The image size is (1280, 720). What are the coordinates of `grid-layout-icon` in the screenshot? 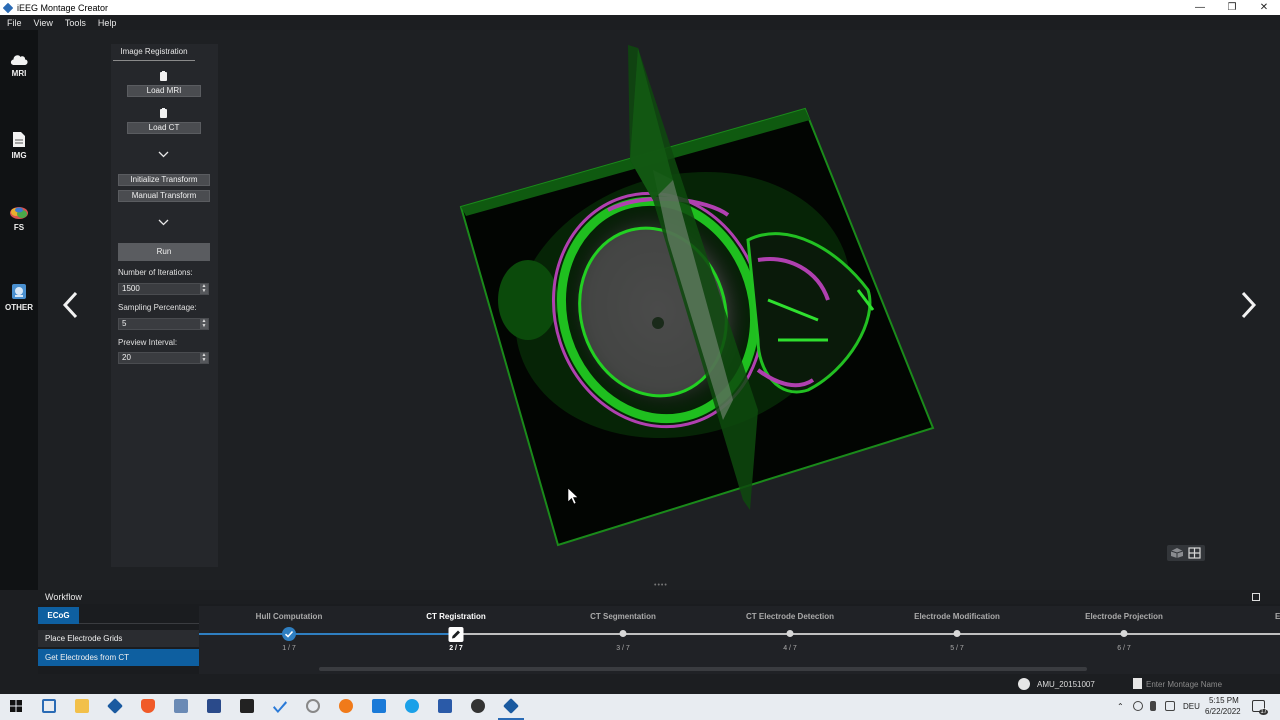 It's located at (1194, 553).